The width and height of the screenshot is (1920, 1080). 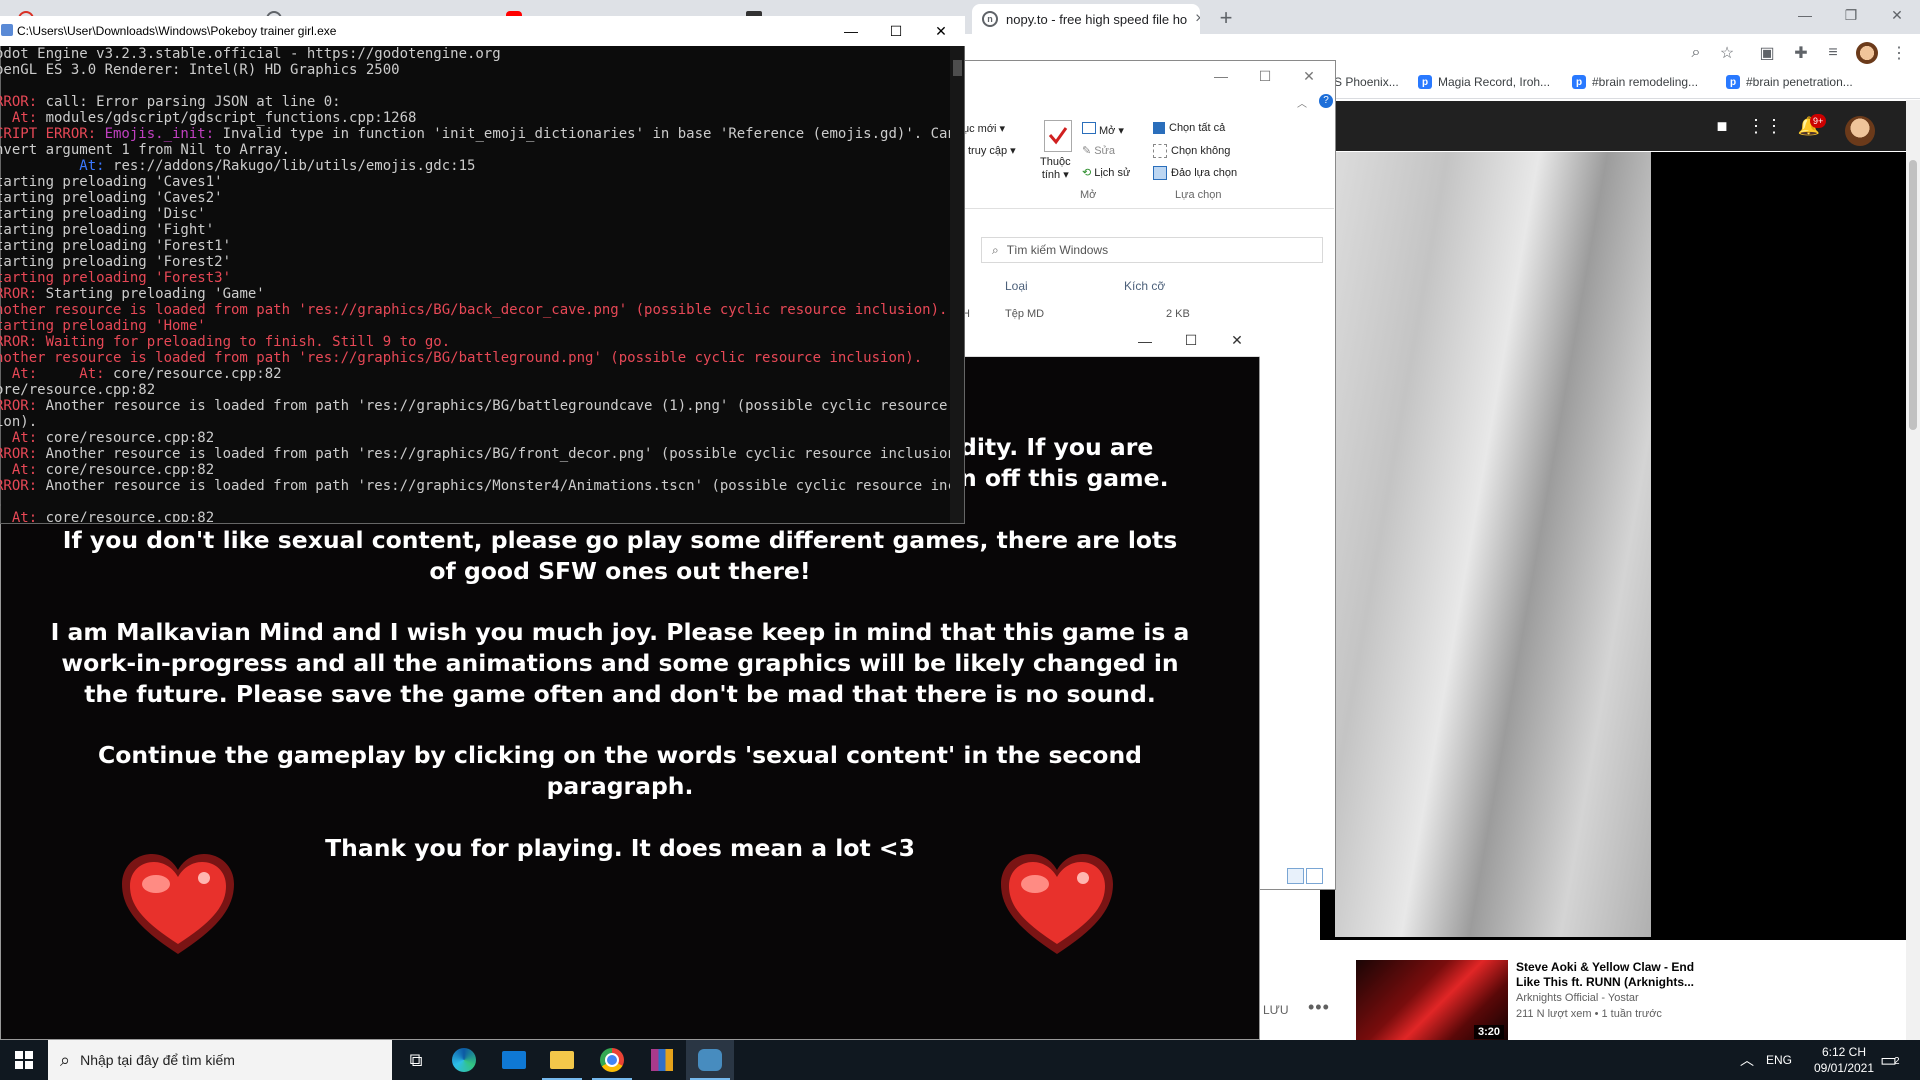 What do you see at coordinates (1016, 286) in the screenshot?
I see `column-header-type: Loại` at bounding box center [1016, 286].